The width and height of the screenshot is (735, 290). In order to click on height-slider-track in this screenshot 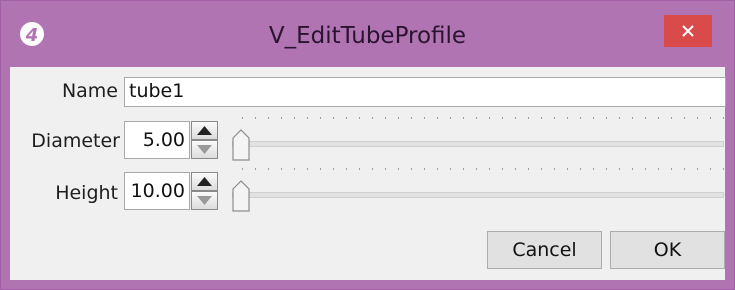, I will do `click(478, 195)`.